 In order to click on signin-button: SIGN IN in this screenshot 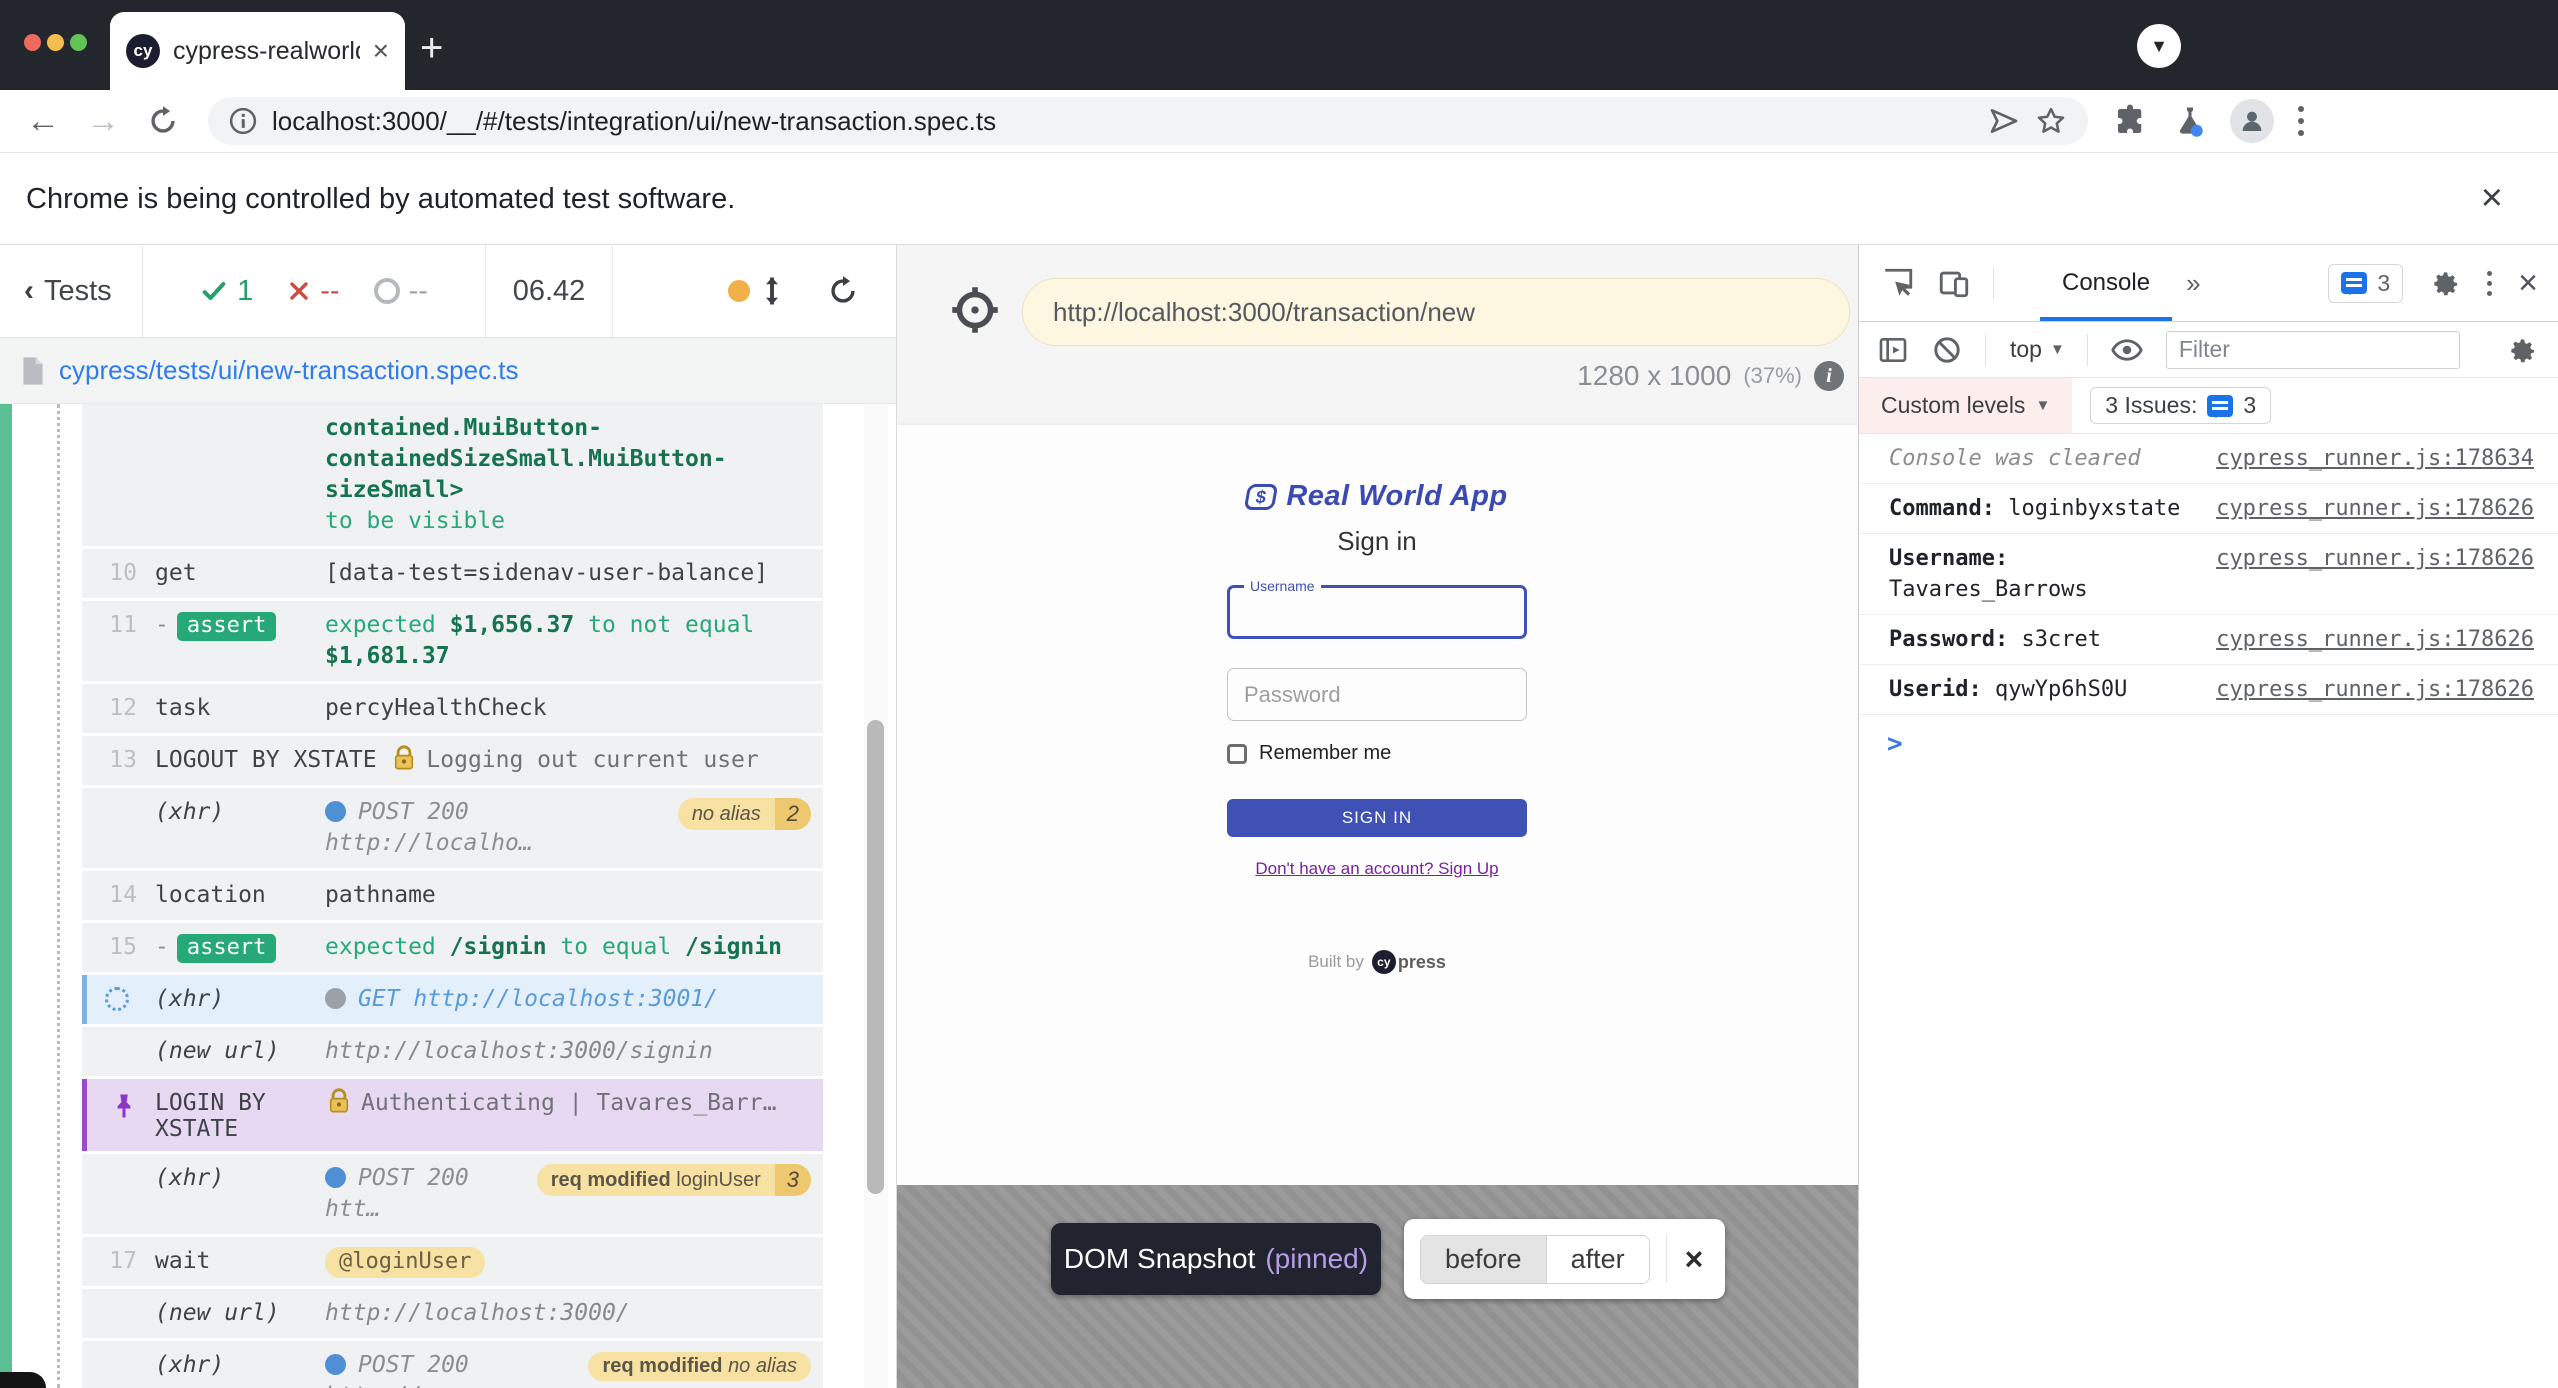, I will do `click(1377, 818)`.